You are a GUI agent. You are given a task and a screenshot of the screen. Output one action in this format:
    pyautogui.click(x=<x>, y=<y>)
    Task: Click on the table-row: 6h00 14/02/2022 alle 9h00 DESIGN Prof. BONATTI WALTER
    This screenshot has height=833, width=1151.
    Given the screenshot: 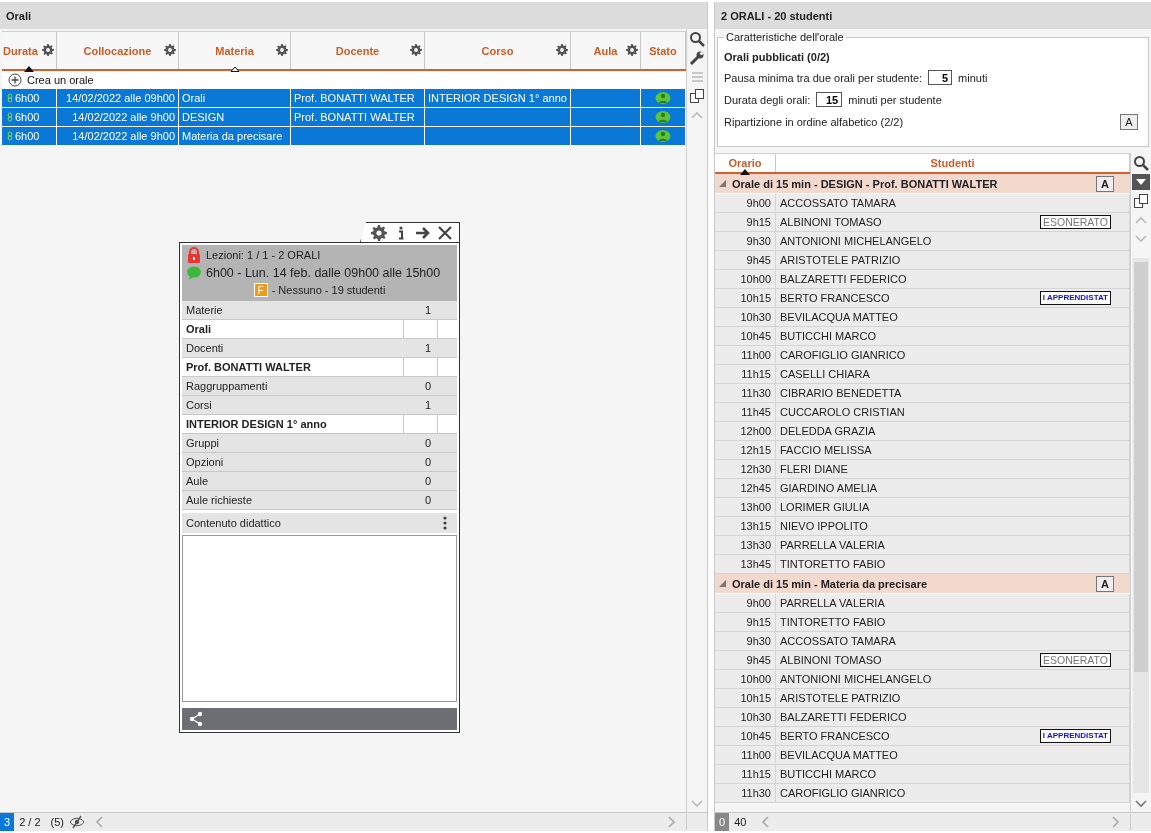 What is the action you would take?
    pyautogui.click(x=344, y=117)
    